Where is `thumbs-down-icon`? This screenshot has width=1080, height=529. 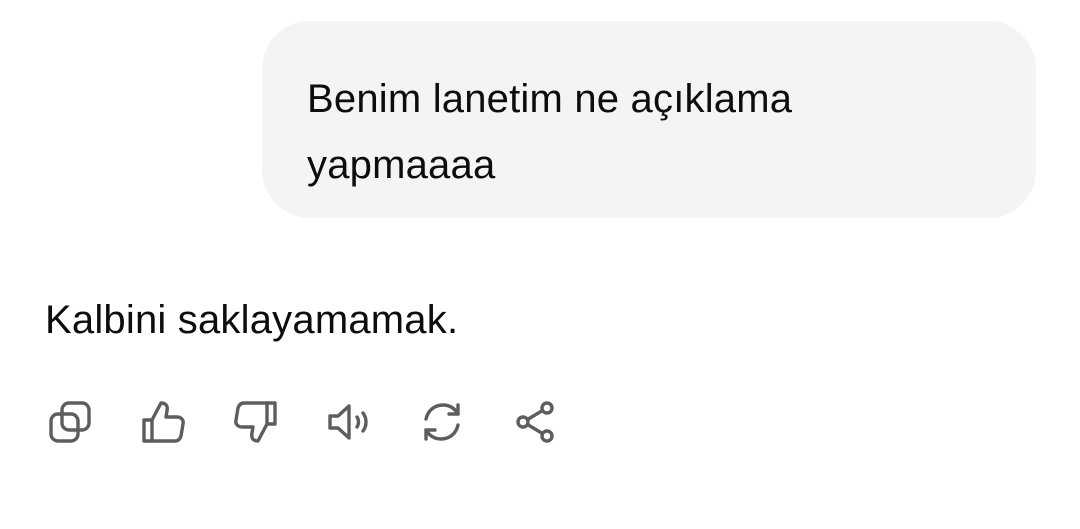
thumbs-down-icon is located at coordinates (255, 422).